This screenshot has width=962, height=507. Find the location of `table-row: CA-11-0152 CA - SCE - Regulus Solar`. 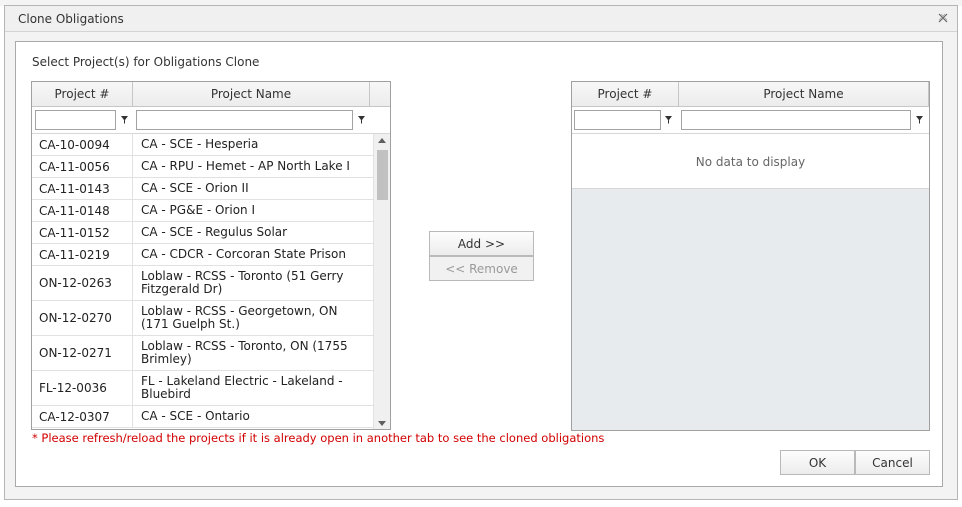

table-row: CA-11-0152 CA - SCE - Regulus Solar is located at coordinates (202, 233).